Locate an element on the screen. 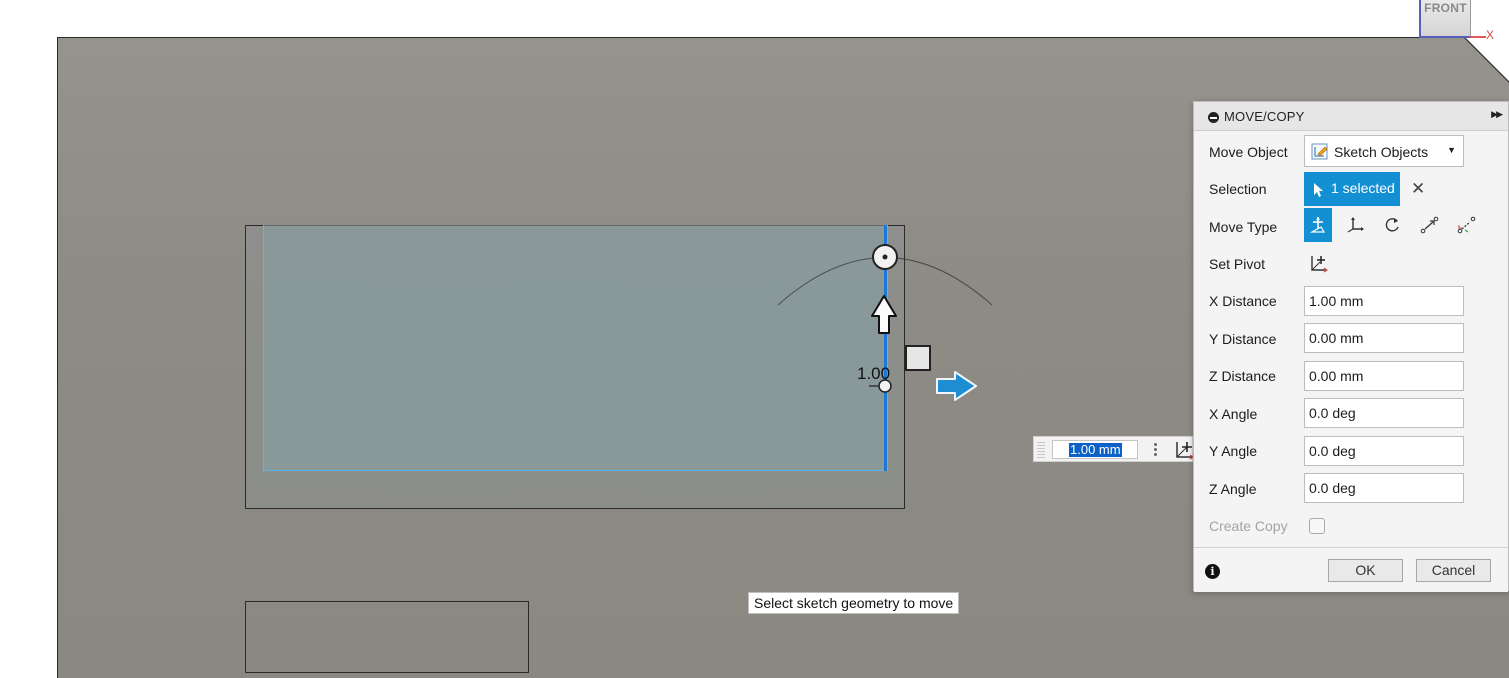  translate-xyz-icon is located at coordinates (1355, 225).